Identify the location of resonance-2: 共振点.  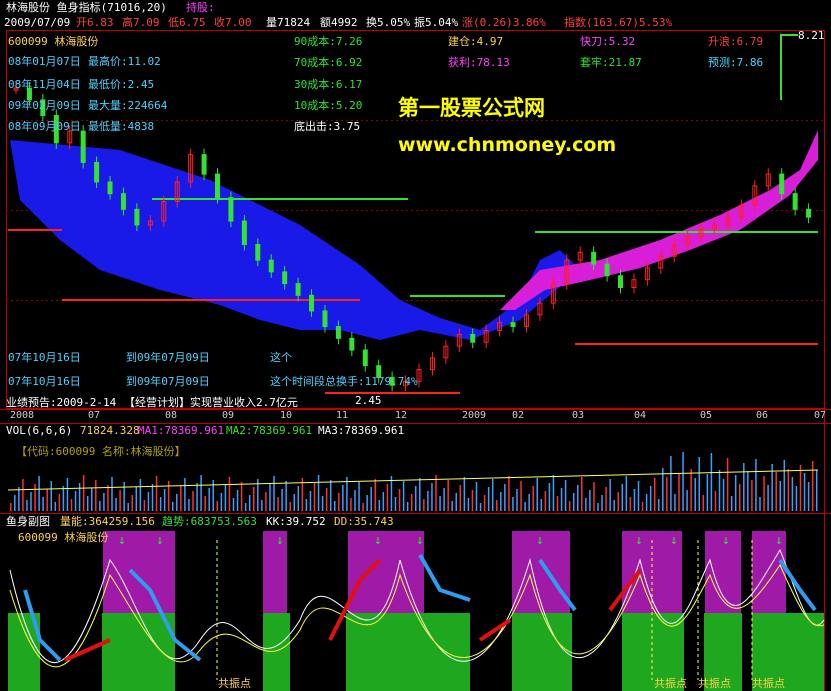
(670, 683).